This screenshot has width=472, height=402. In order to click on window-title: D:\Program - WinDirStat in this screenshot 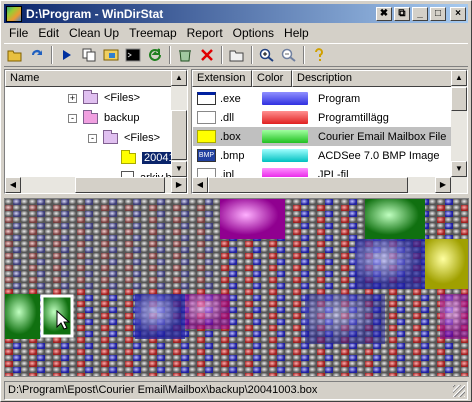, I will do `click(95, 13)`.